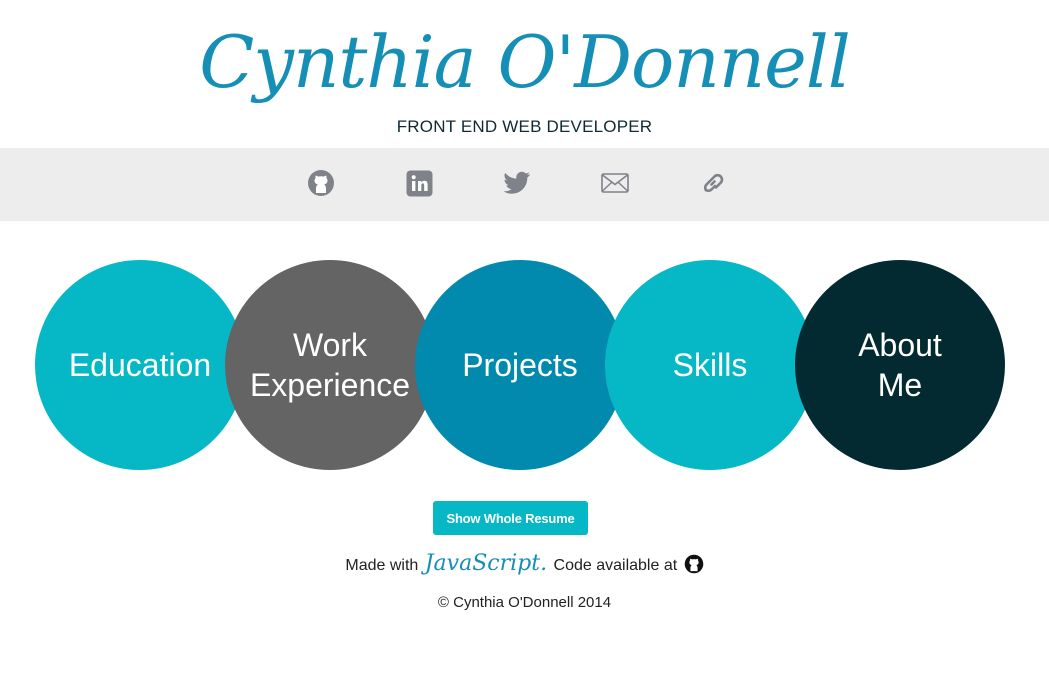 The height and width of the screenshot is (687, 1049). I want to click on made-with-text: Made with, so click(382, 565).